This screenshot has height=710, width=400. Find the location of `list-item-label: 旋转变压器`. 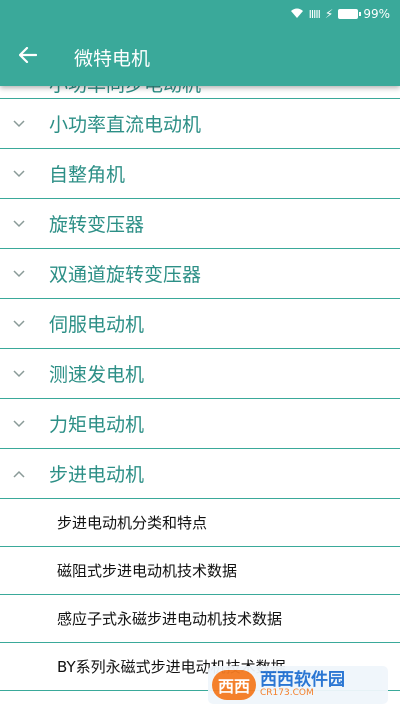

list-item-label: 旋转变压器 is located at coordinates (97, 225).